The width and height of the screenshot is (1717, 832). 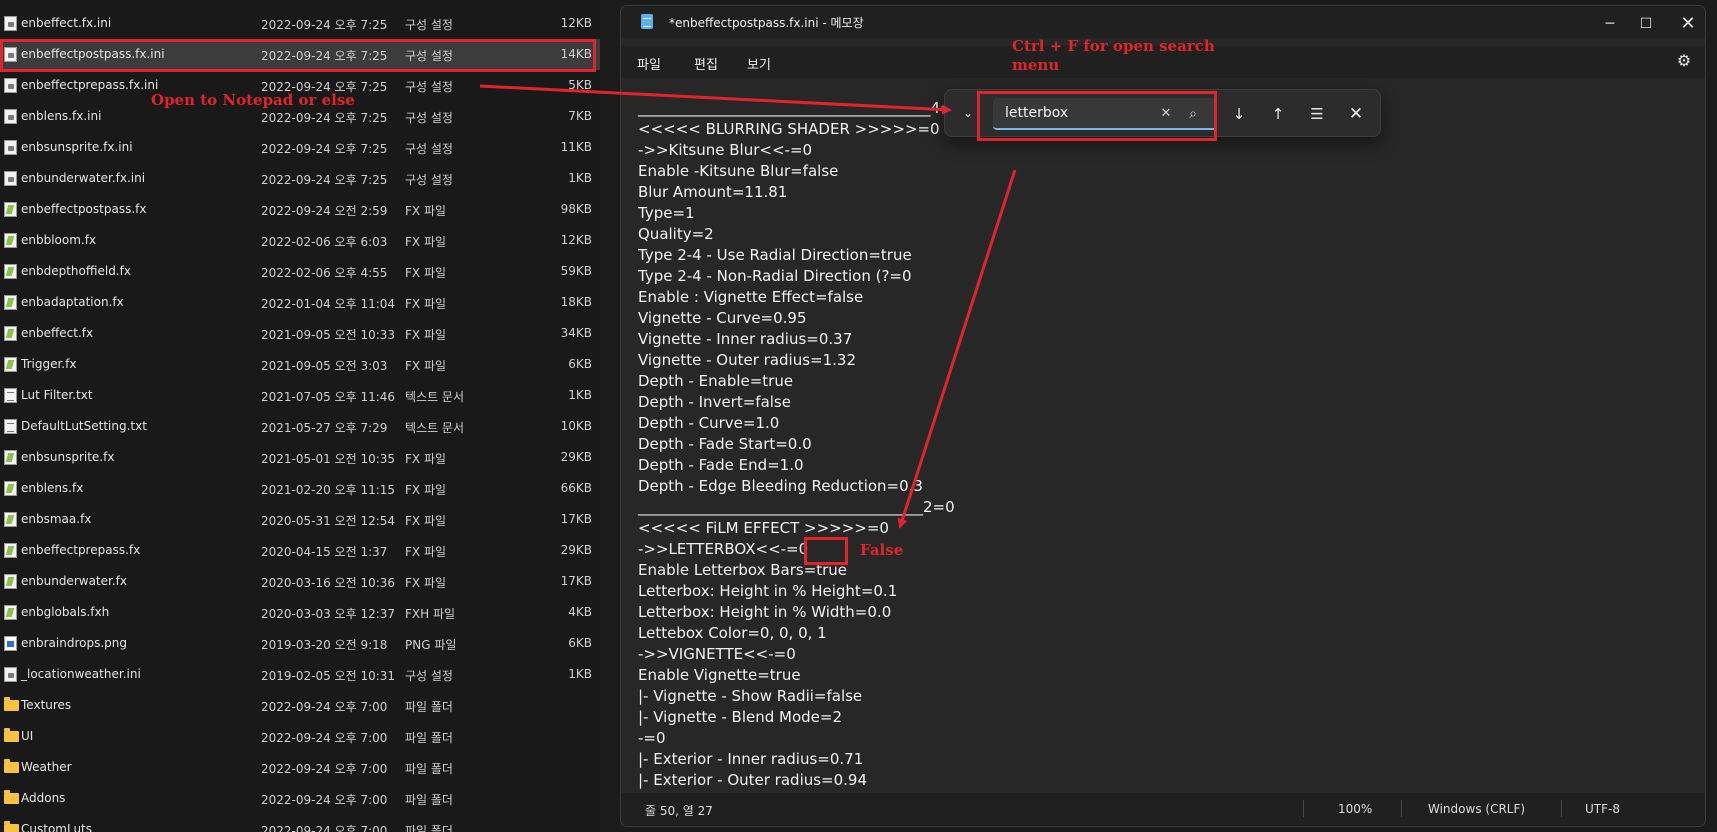 I want to click on menu-file: 파일, so click(x=649, y=63).